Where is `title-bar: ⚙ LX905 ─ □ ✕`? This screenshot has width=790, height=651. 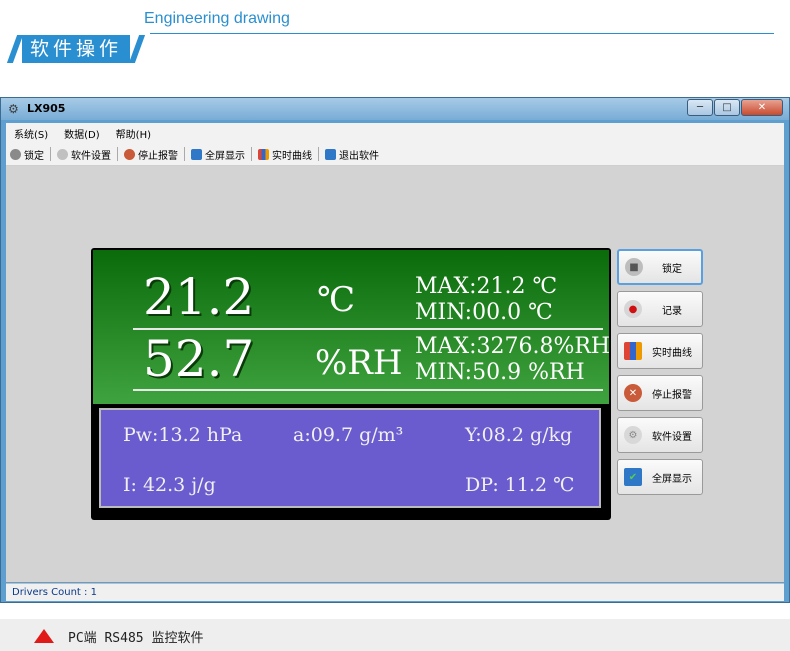 title-bar: ⚙ LX905 ─ □ ✕ is located at coordinates (395, 109).